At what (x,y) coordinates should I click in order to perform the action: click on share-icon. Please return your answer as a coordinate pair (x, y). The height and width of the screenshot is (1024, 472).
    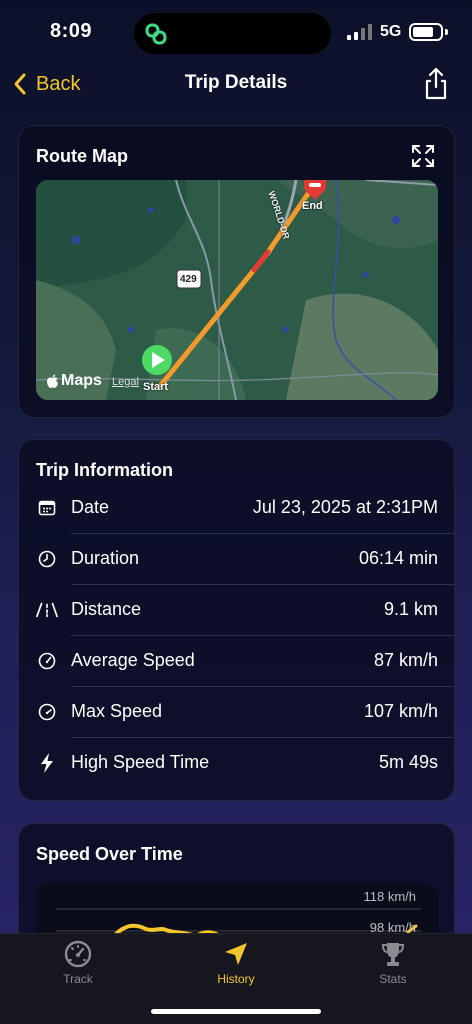
    Looking at the image, I should click on (436, 84).